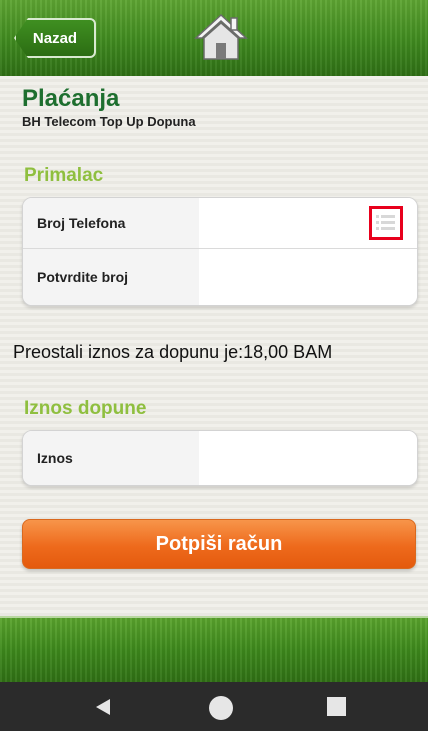 This screenshot has height=731, width=428. What do you see at coordinates (219, 544) in the screenshot?
I see `sign-bill-button: Potpiši račun` at bounding box center [219, 544].